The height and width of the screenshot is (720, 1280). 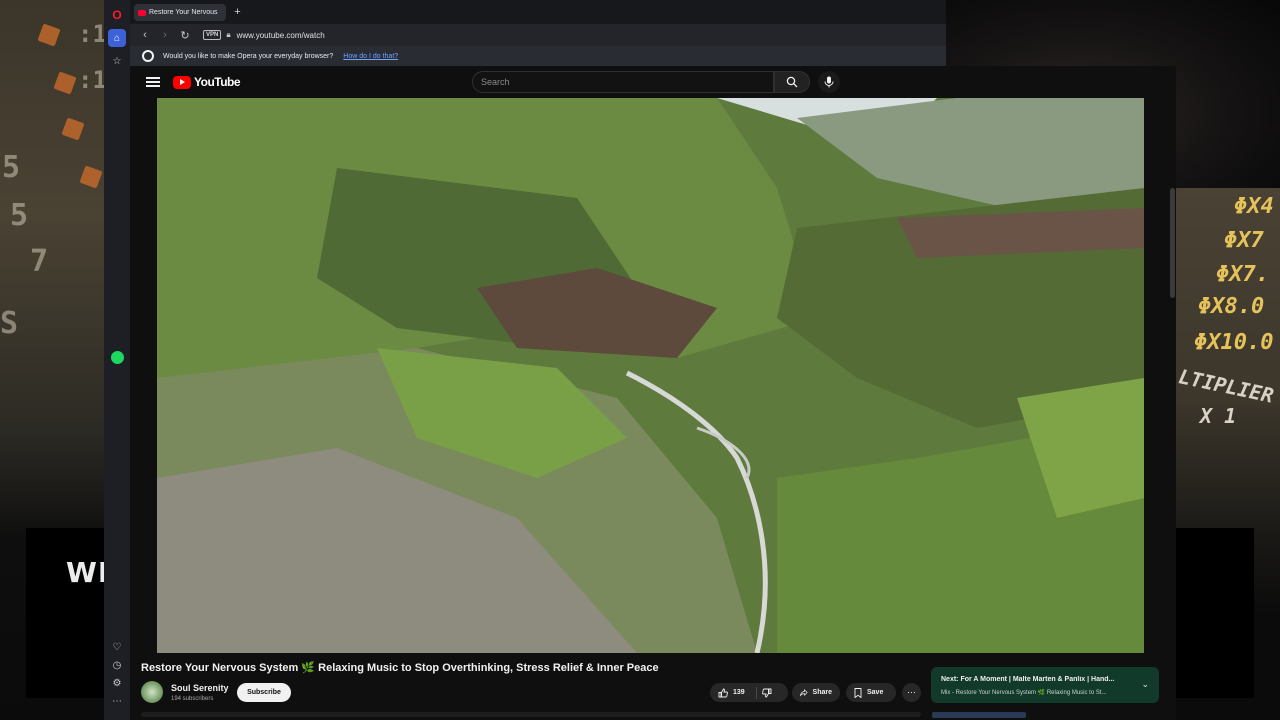 What do you see at coordinates (145, 35) in the screenshot?
I see `back-icon: ‹` at bounding box center [145, 35].